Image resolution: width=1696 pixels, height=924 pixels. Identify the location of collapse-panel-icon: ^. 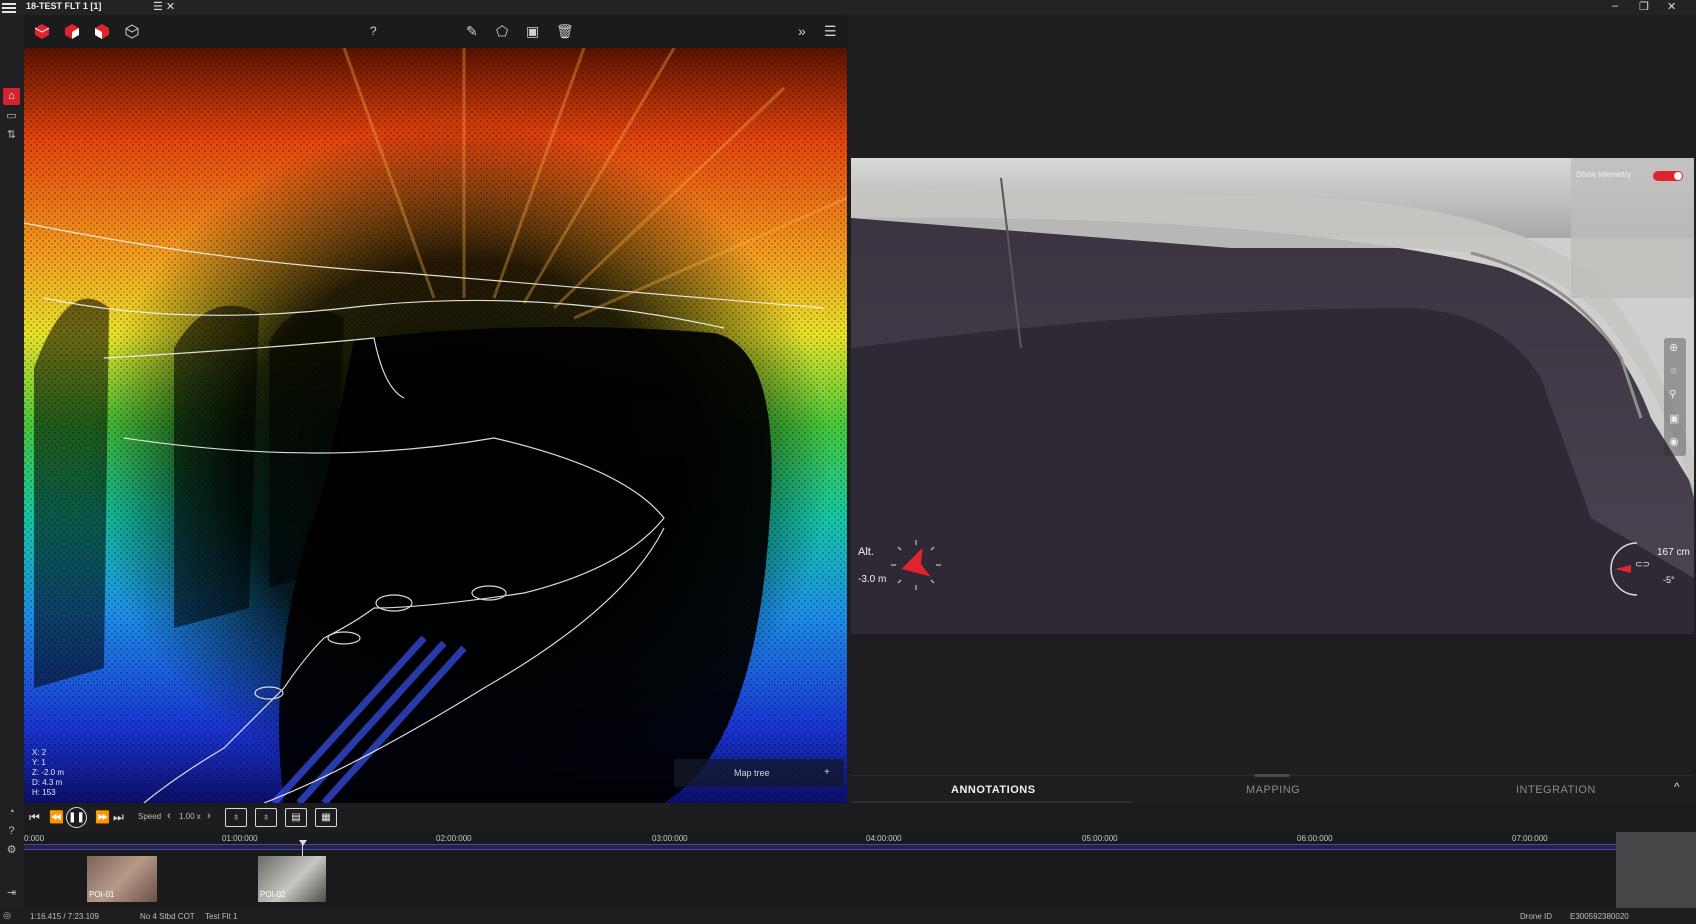
(1677, 787).